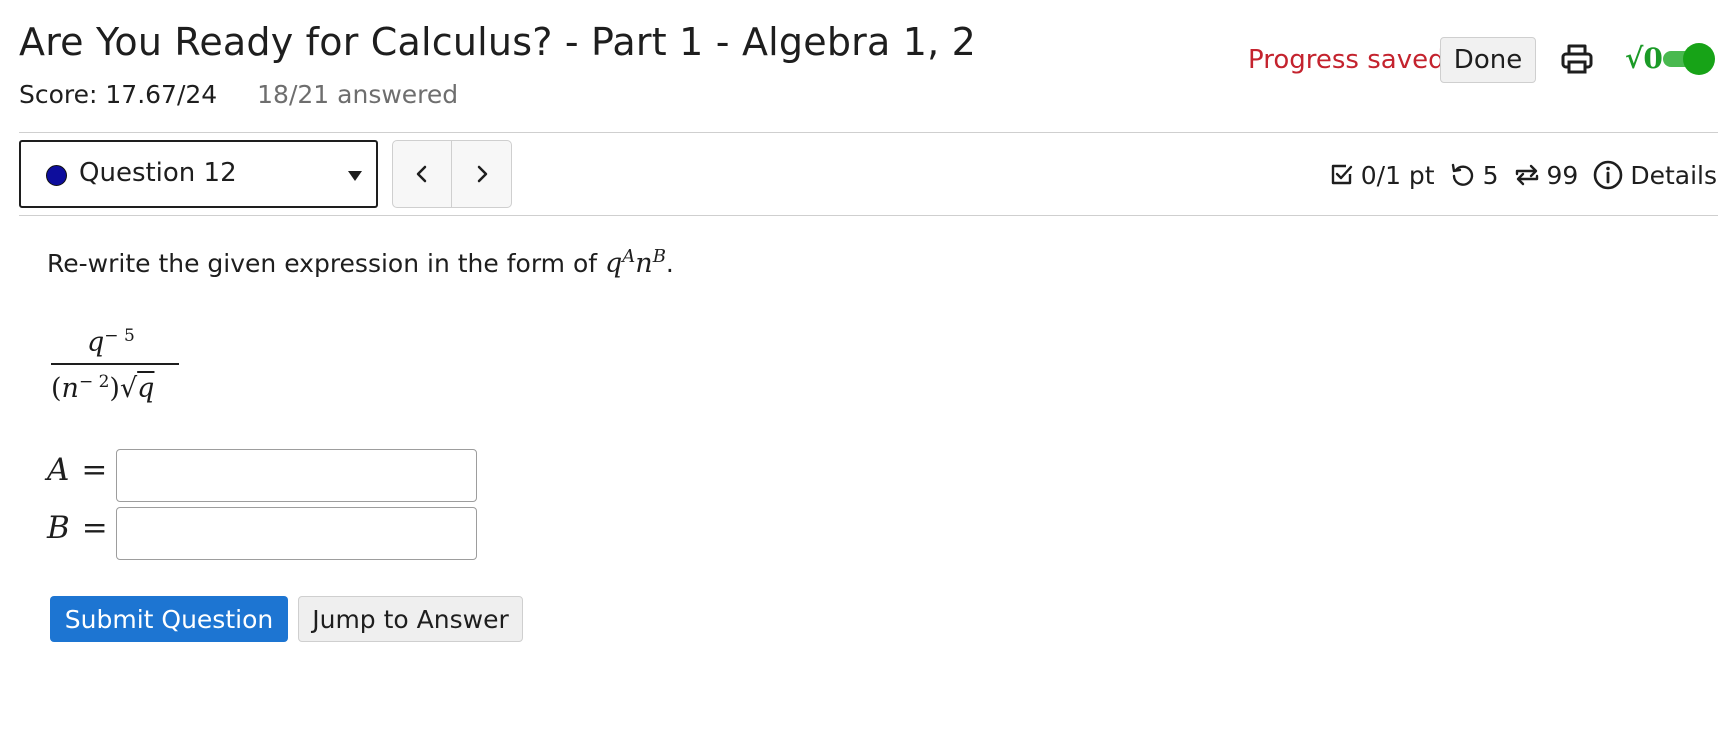 Image resolution: width=1728 pixels, height=745 pixels. What do you see at coordinates (296, 475) in the screenshot?
I see `answer-a-input` at bounding box center [296, 475].